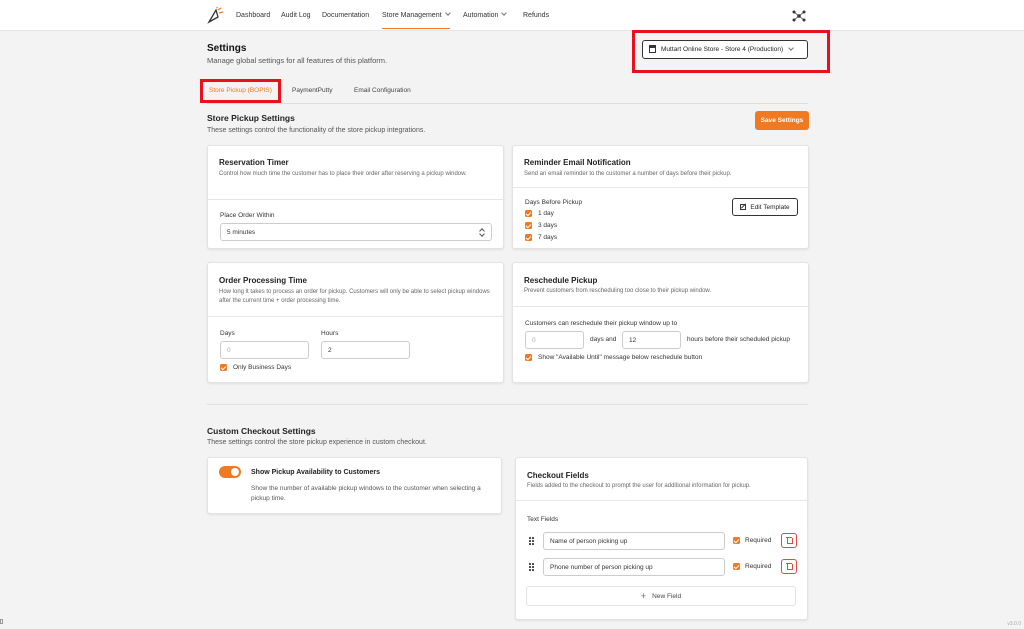 This screenshot has width=1024, height=629. What do you see at coordinates (554, 202) in the screenshot?
I see `field-label: Days Before Pickup` at bounding box center [554, 202].